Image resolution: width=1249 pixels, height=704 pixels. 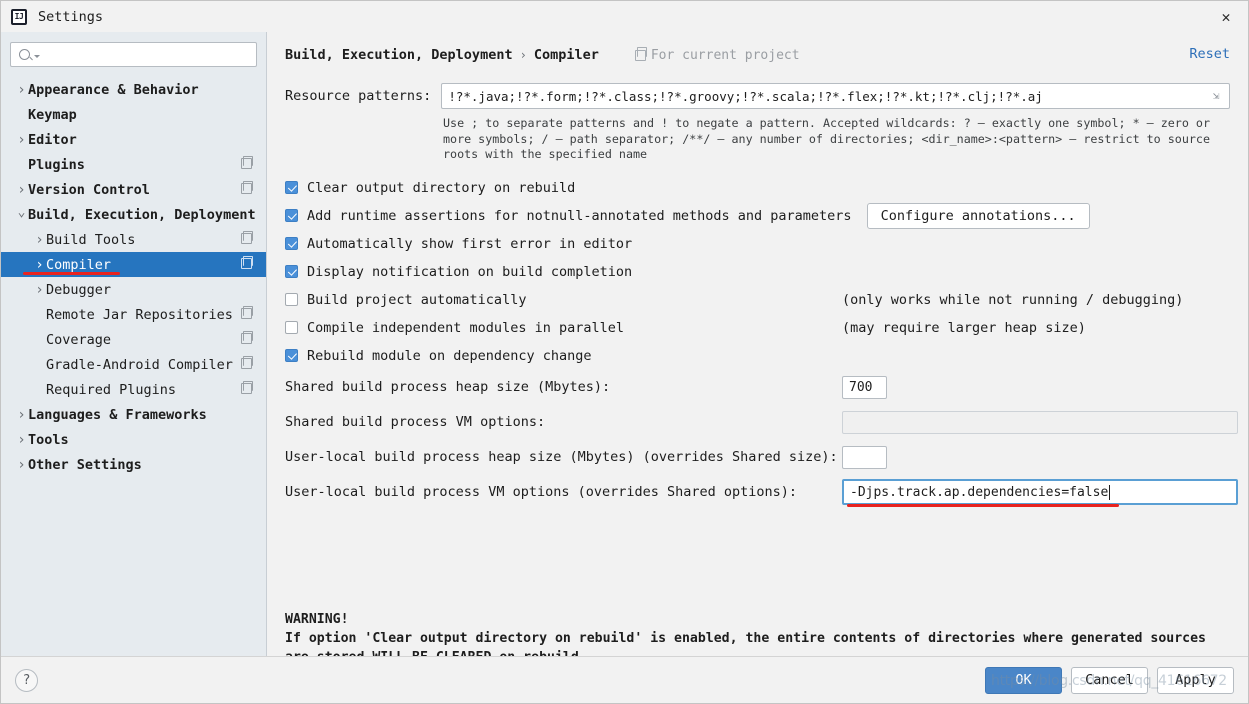 What do you see at coordinates (91, 239) in the screenshot?
I see `sidebar-item-label: Build Tools` at bounding box center [91, 239].